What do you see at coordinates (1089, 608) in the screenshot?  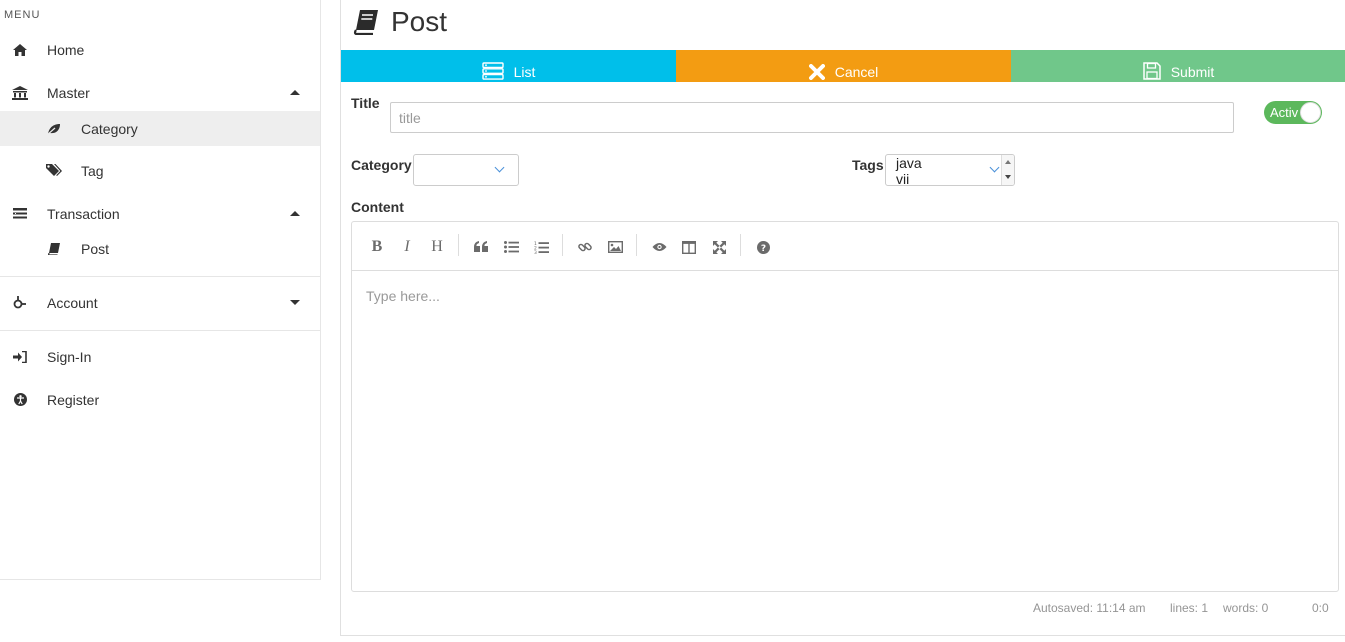 I see `autosave-status: Autosaved: 11:14 am` at bounding box center [1089, 608].